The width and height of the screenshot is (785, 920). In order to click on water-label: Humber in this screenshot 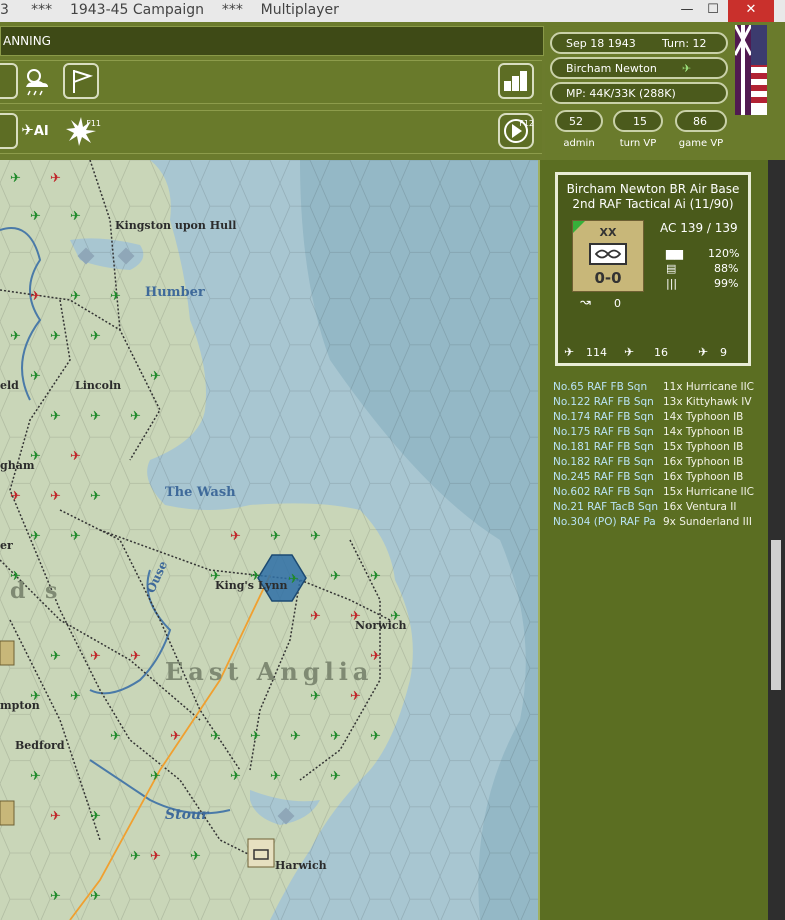, I will do `click(175, 292)`.